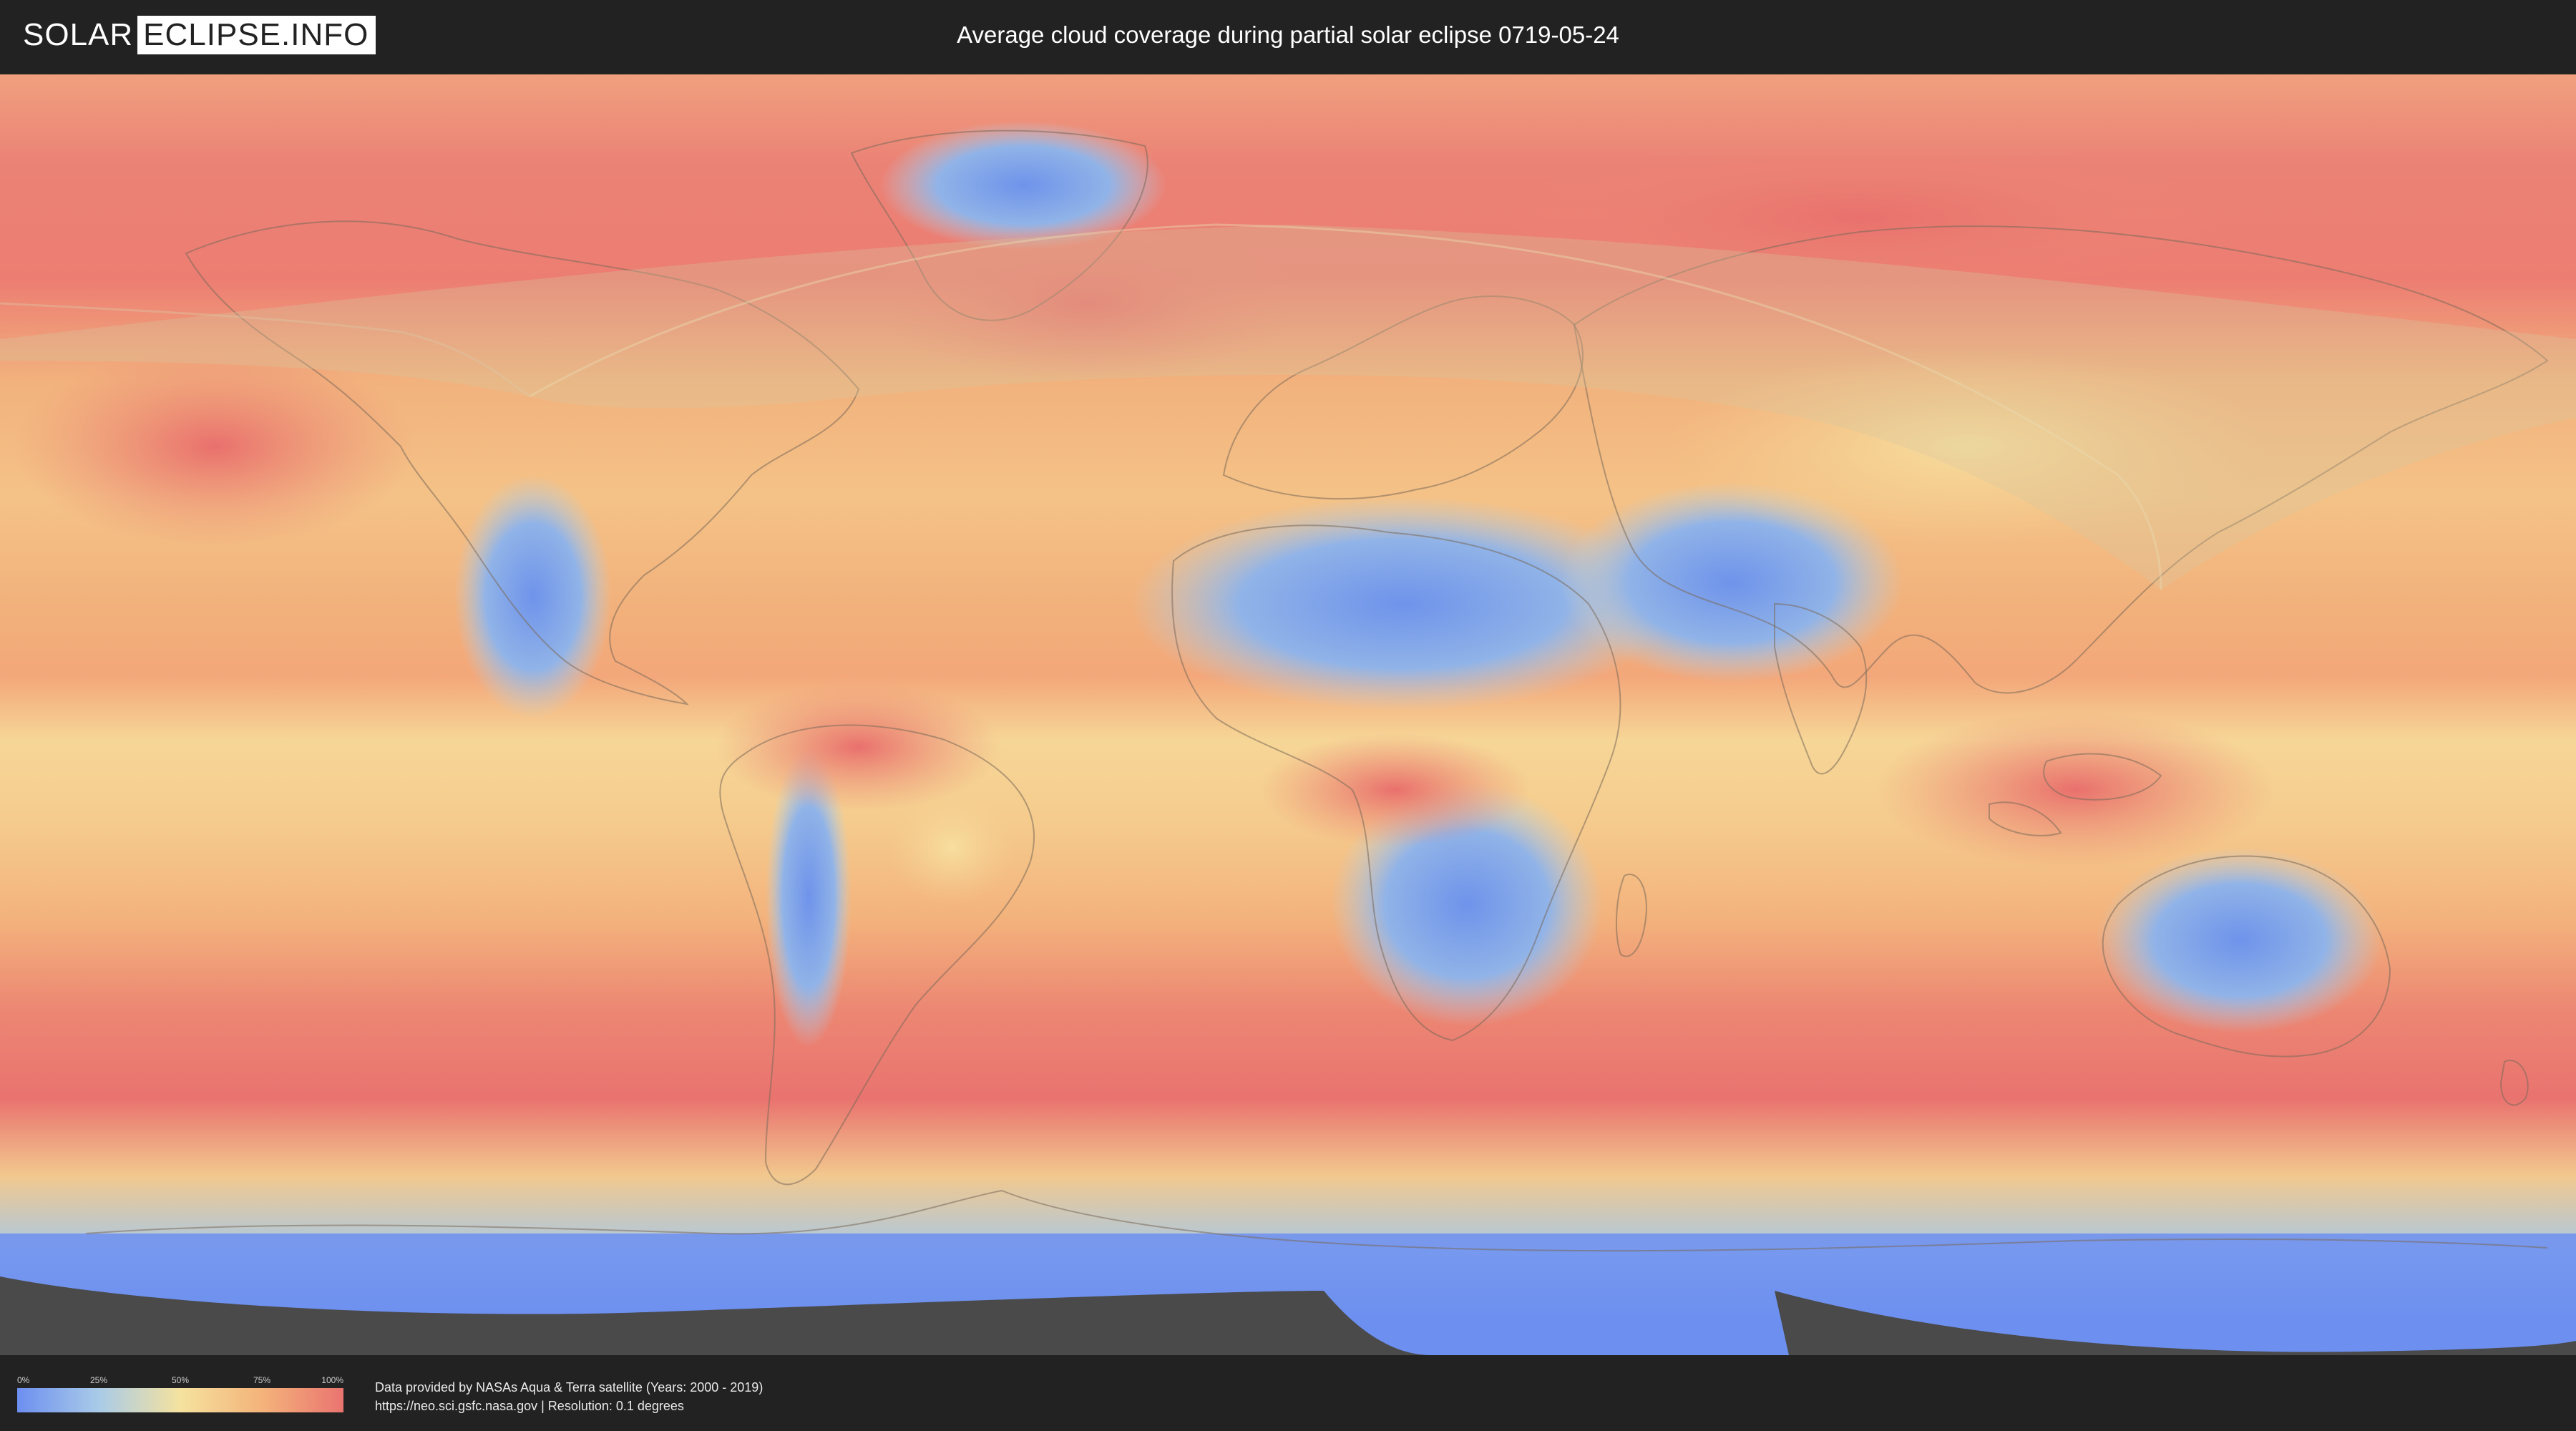 The width and height of the screenshot is (2576, 1431). Describe the element at coordinates (1395, 790) in the screenshot. I see `congo-cloudy-area` at that location.